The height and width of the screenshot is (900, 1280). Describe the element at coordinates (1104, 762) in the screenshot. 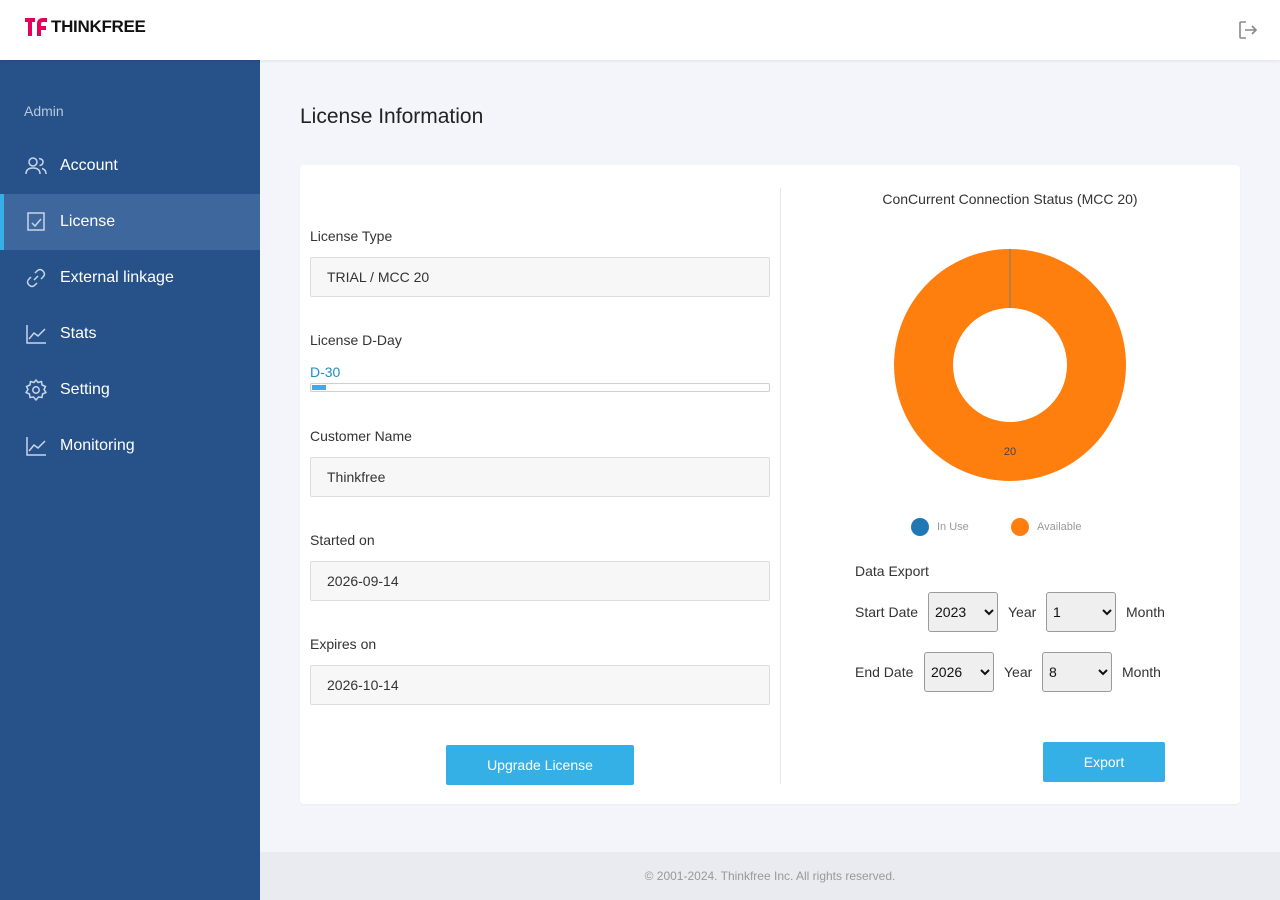

I see `export-button: Export` at that location.